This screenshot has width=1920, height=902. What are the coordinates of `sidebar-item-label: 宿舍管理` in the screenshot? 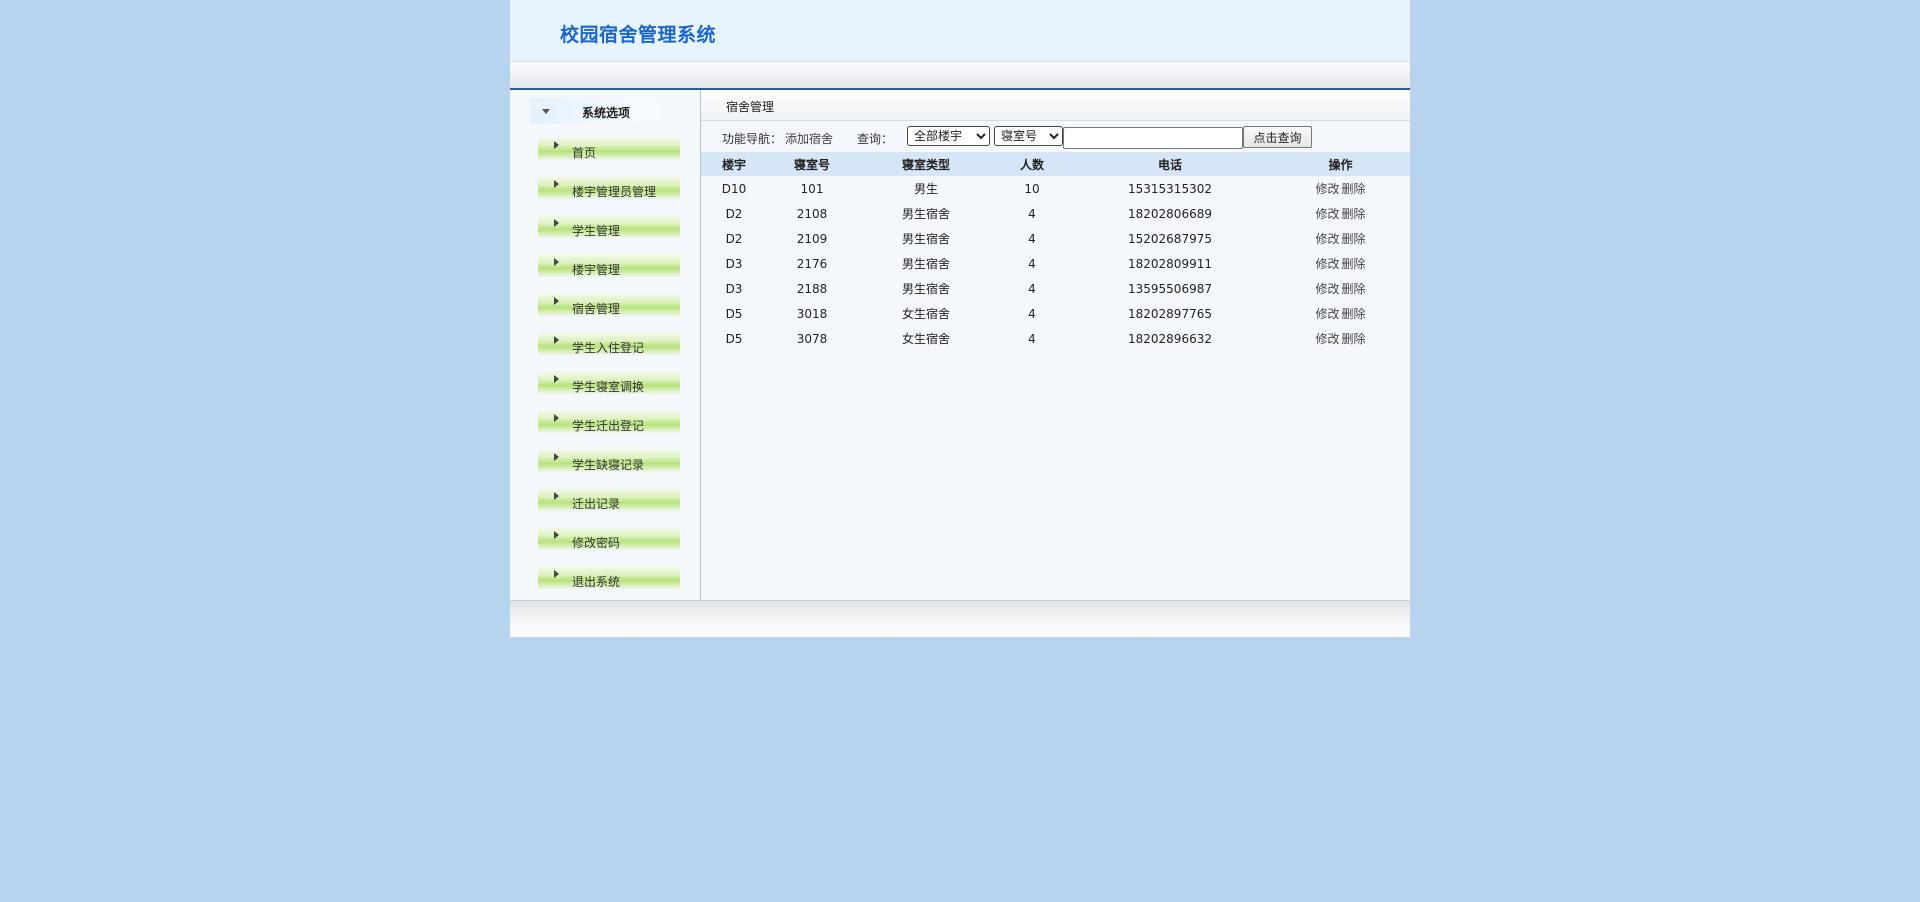 It's located at (596, 309).